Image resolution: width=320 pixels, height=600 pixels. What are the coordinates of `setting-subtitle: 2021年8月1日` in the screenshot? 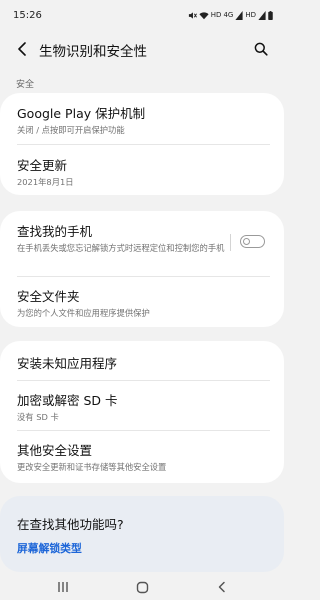 It's located at (45, 182).